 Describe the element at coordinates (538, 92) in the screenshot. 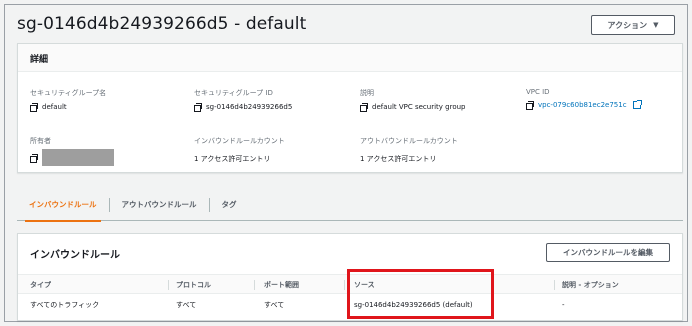

I see `field-label: VPC ID` at that location.